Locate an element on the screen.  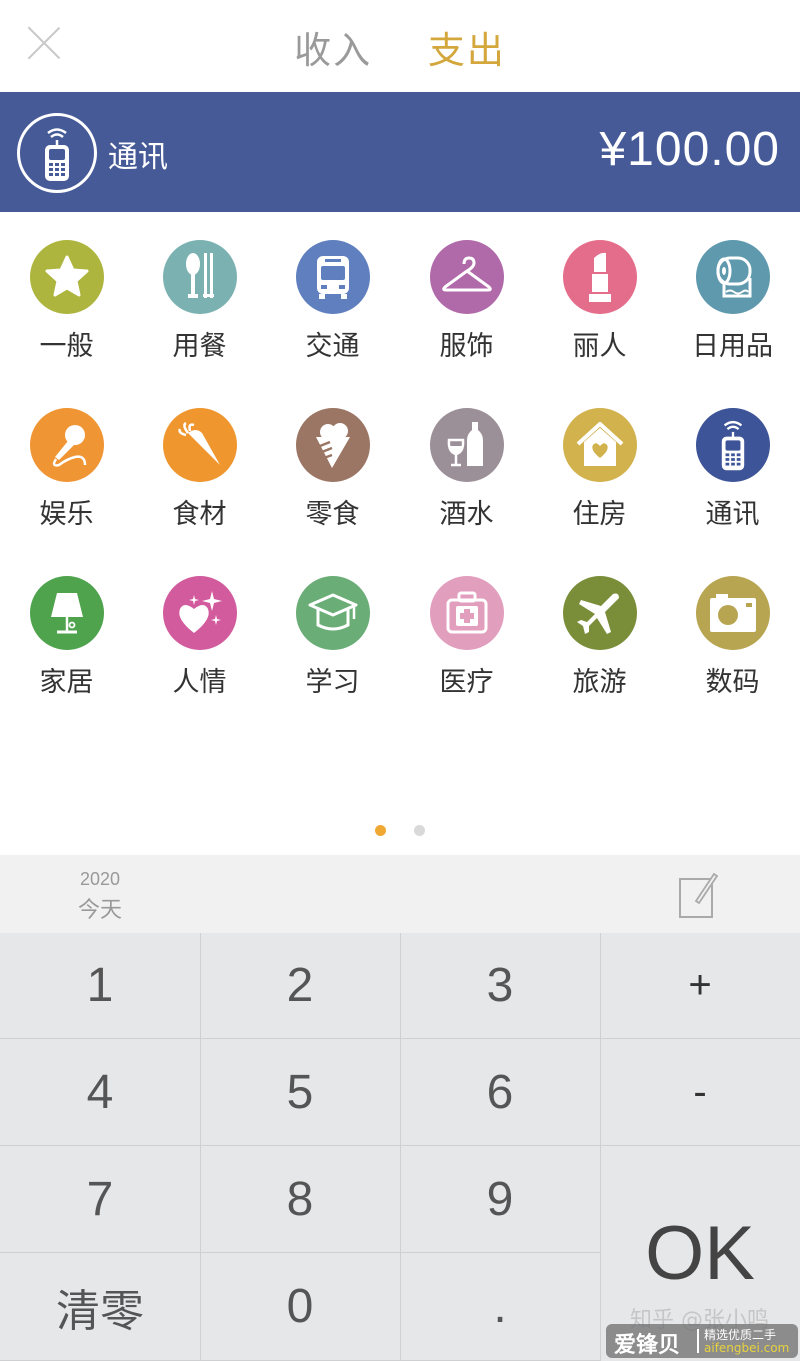
date-day: 今天 is located at coordinates (99, 910).